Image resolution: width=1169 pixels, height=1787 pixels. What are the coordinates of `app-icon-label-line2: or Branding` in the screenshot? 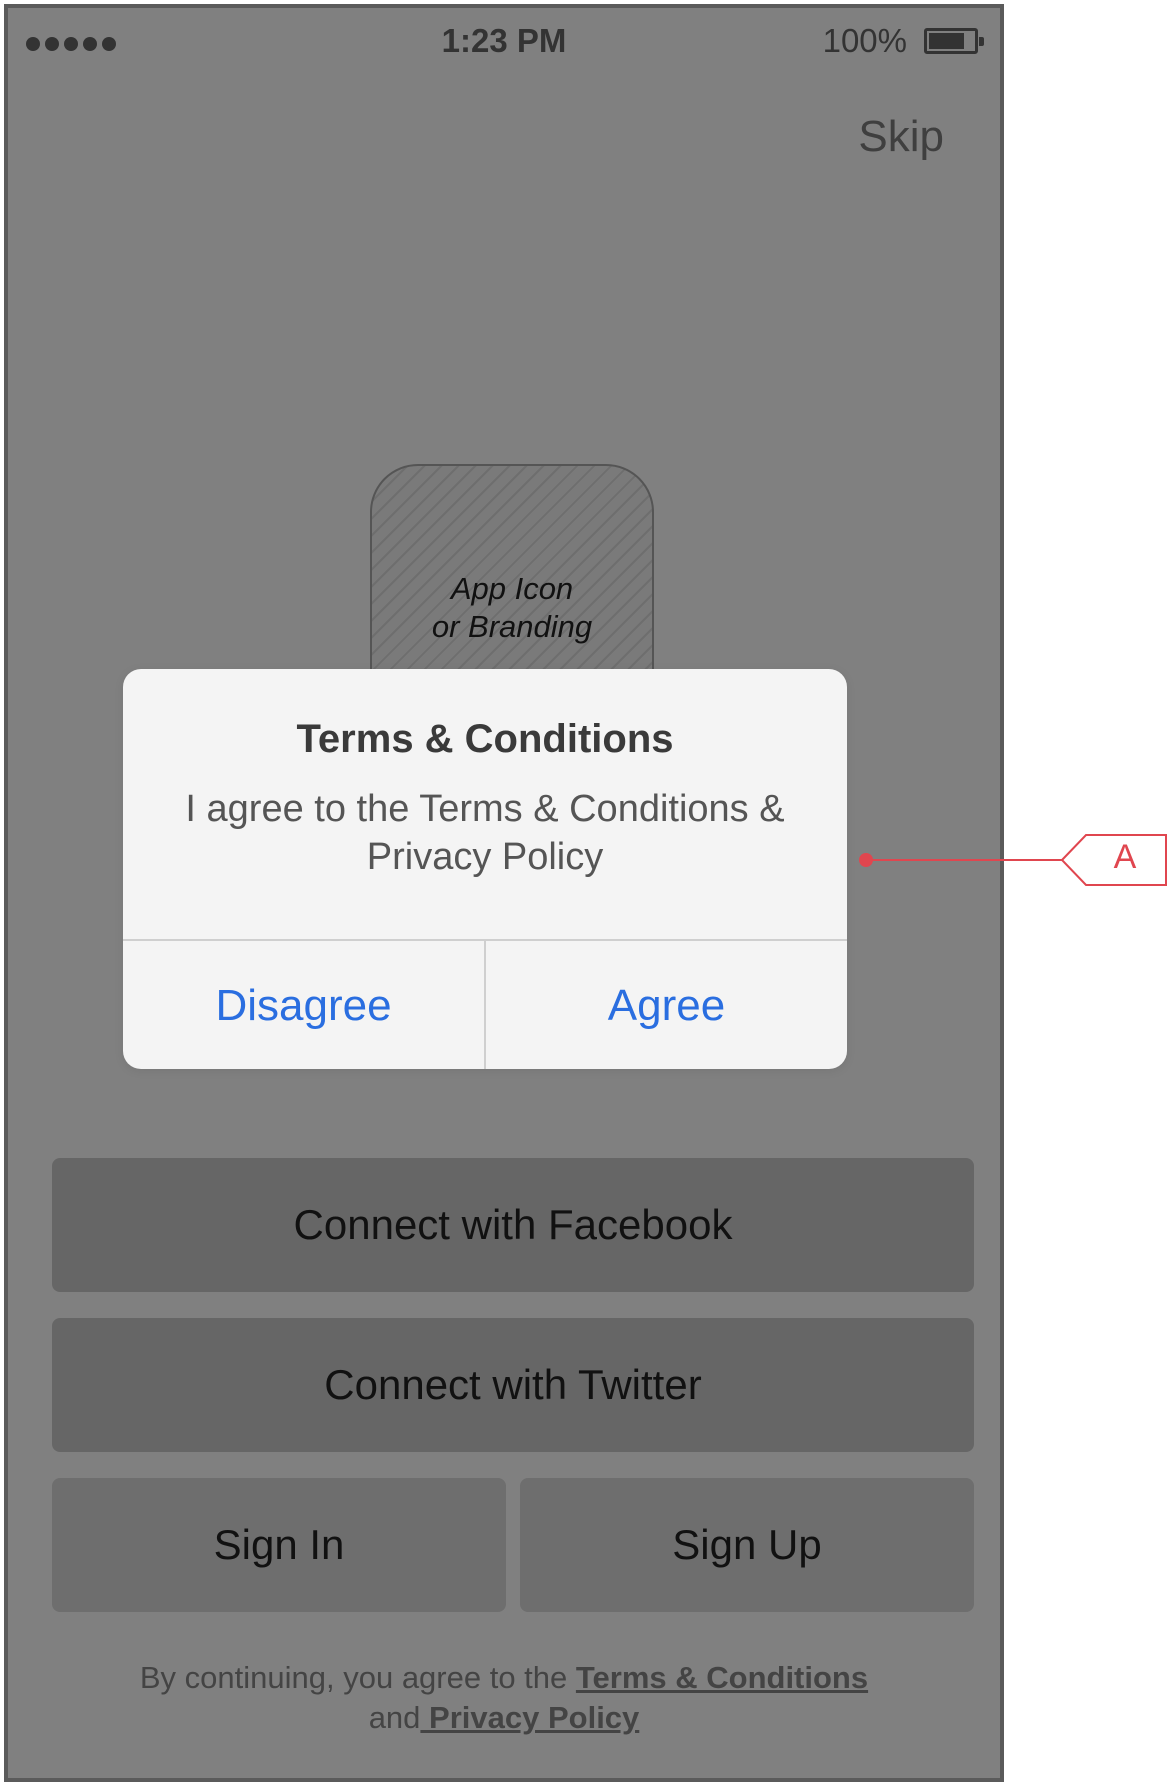 It's located at (512, 626).